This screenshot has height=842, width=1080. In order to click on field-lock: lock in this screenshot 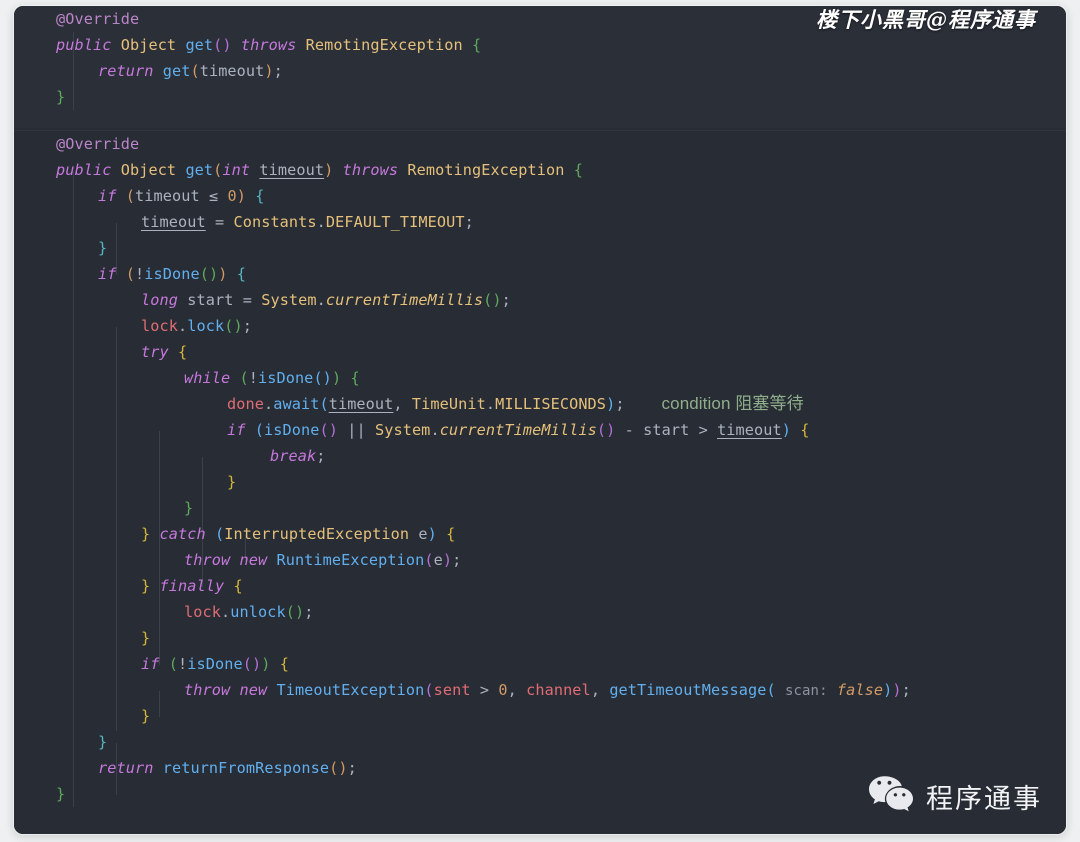, I will do `click(202, 612)`.